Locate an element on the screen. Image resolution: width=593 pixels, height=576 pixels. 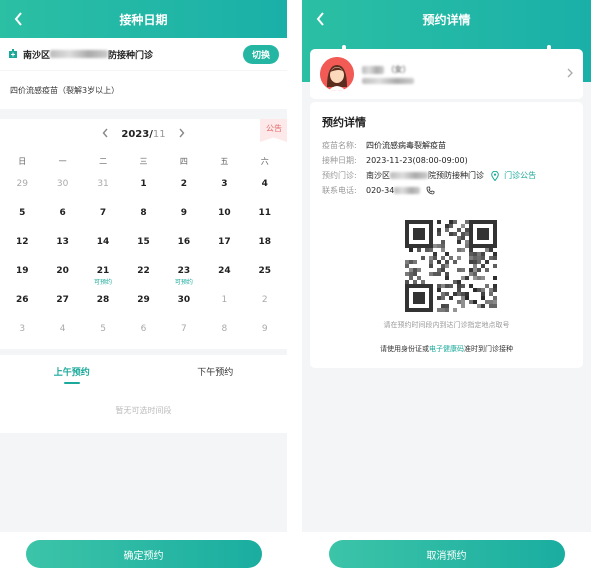
day-number: 30 is located at coordinates (184, 300).